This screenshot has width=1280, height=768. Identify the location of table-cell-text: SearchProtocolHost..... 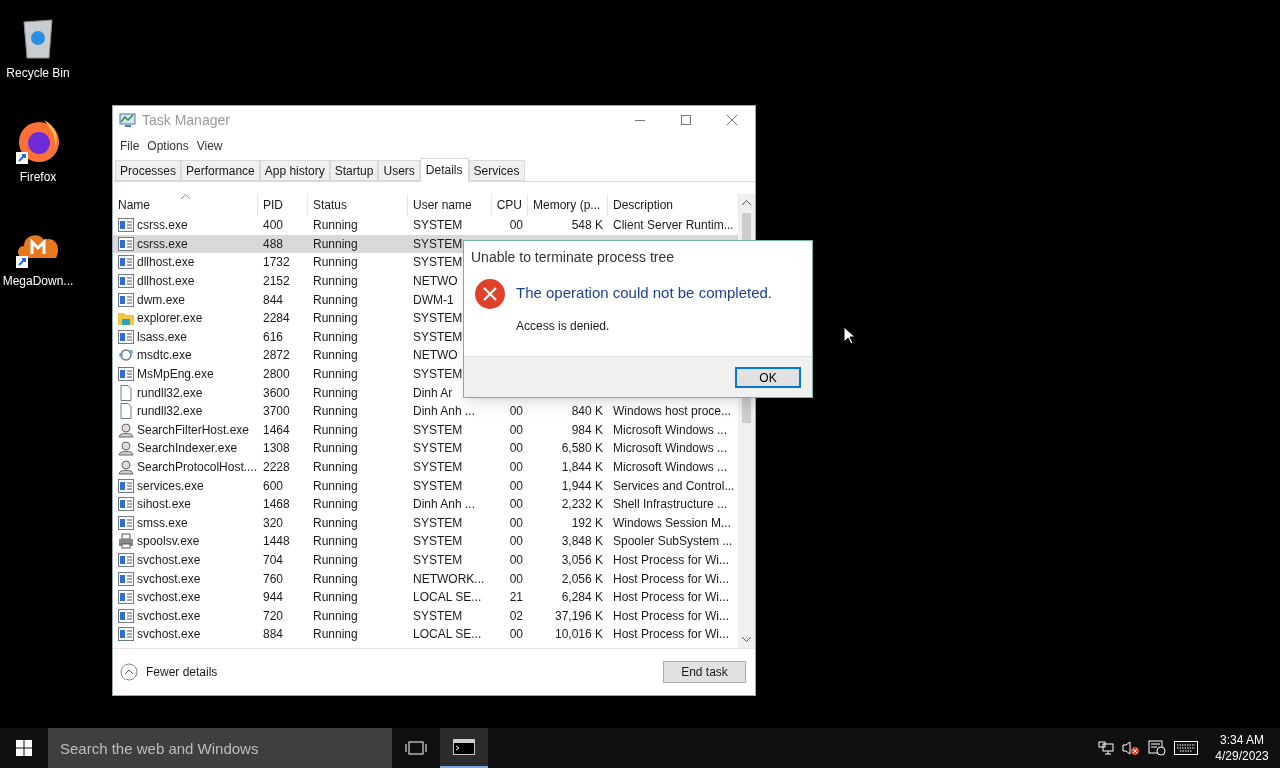
(197, 467).